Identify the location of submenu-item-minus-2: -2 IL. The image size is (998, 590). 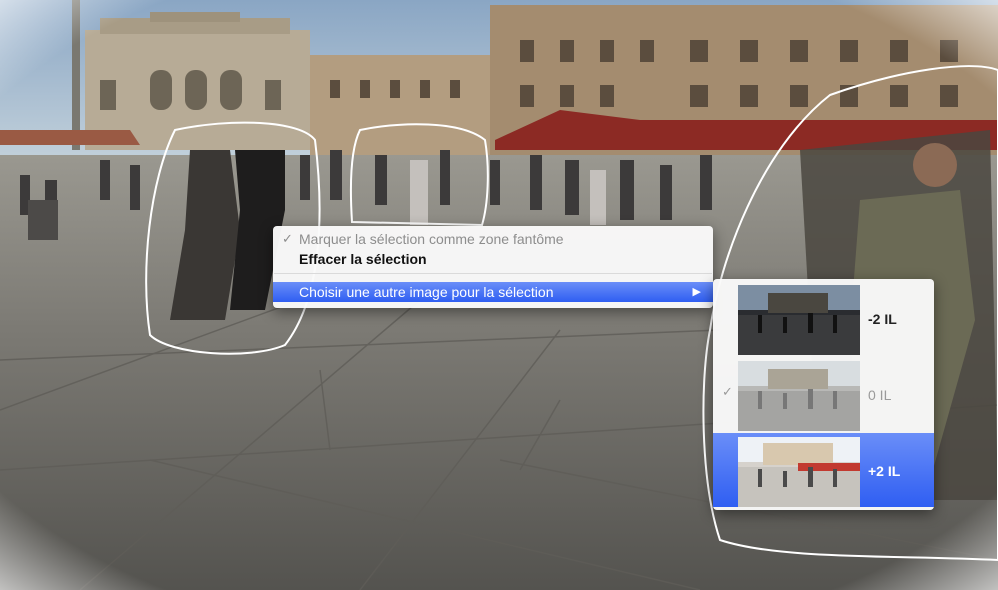
(823, 318).